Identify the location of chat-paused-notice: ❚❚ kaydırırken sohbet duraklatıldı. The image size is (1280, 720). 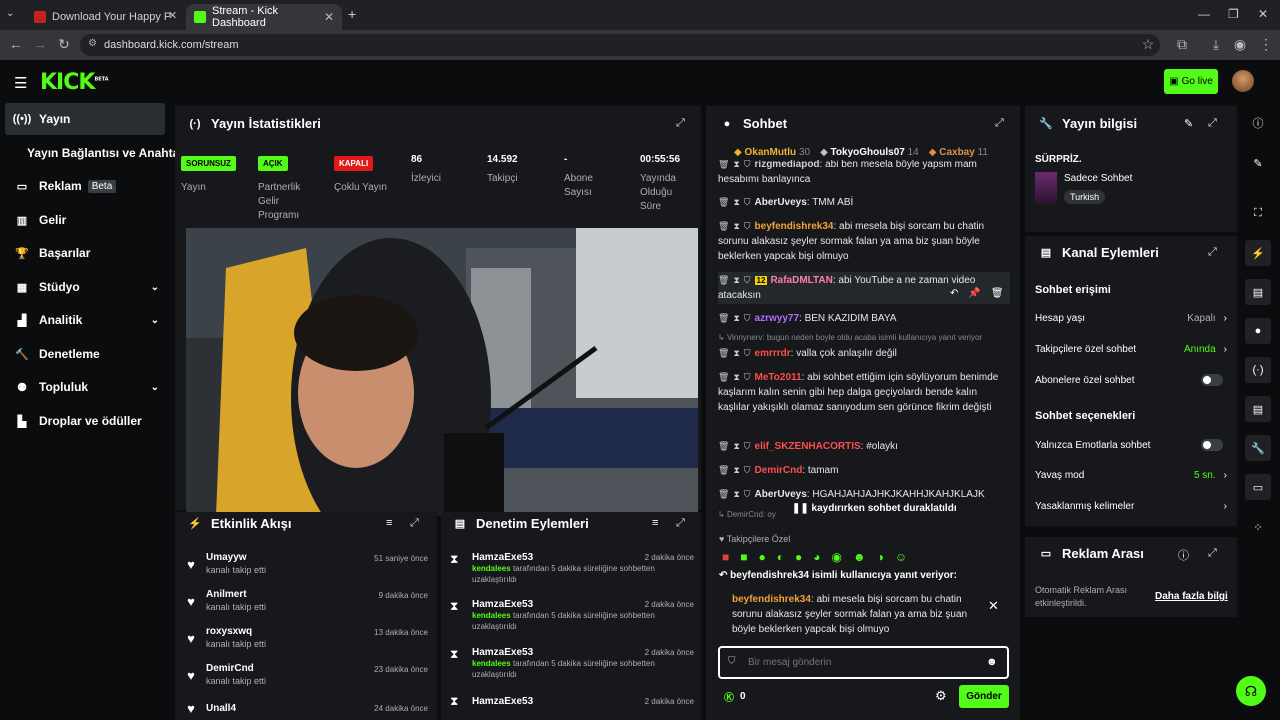
(874, 508).